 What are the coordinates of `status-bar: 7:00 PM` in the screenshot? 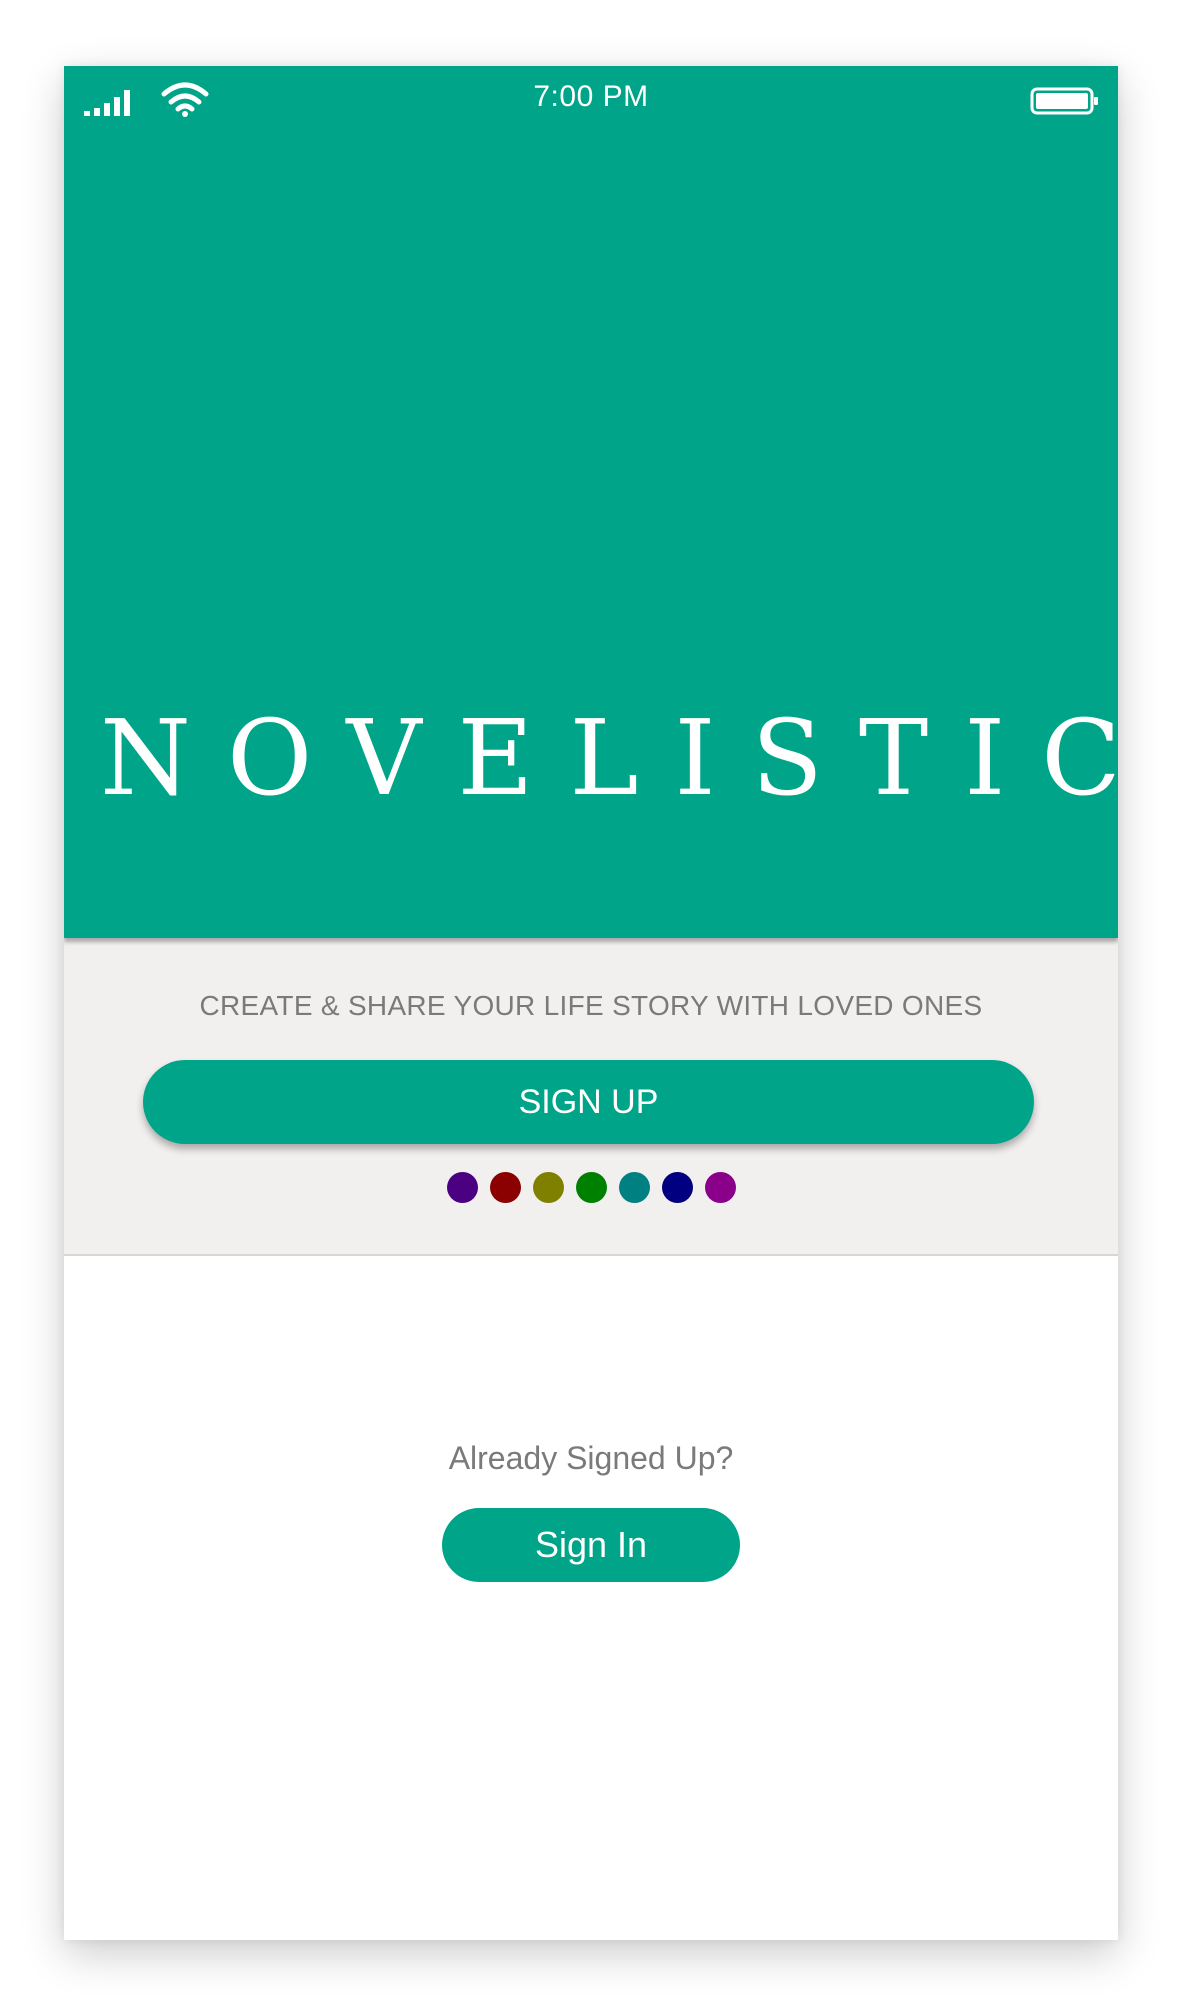 It's located at (591, 99).